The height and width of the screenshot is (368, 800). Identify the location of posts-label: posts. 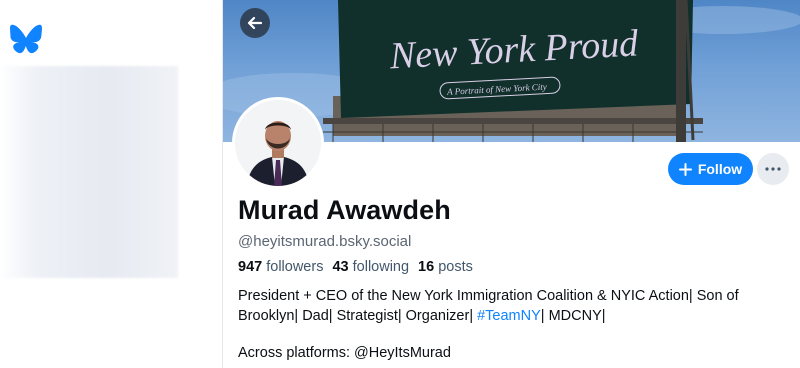
(455, 267).